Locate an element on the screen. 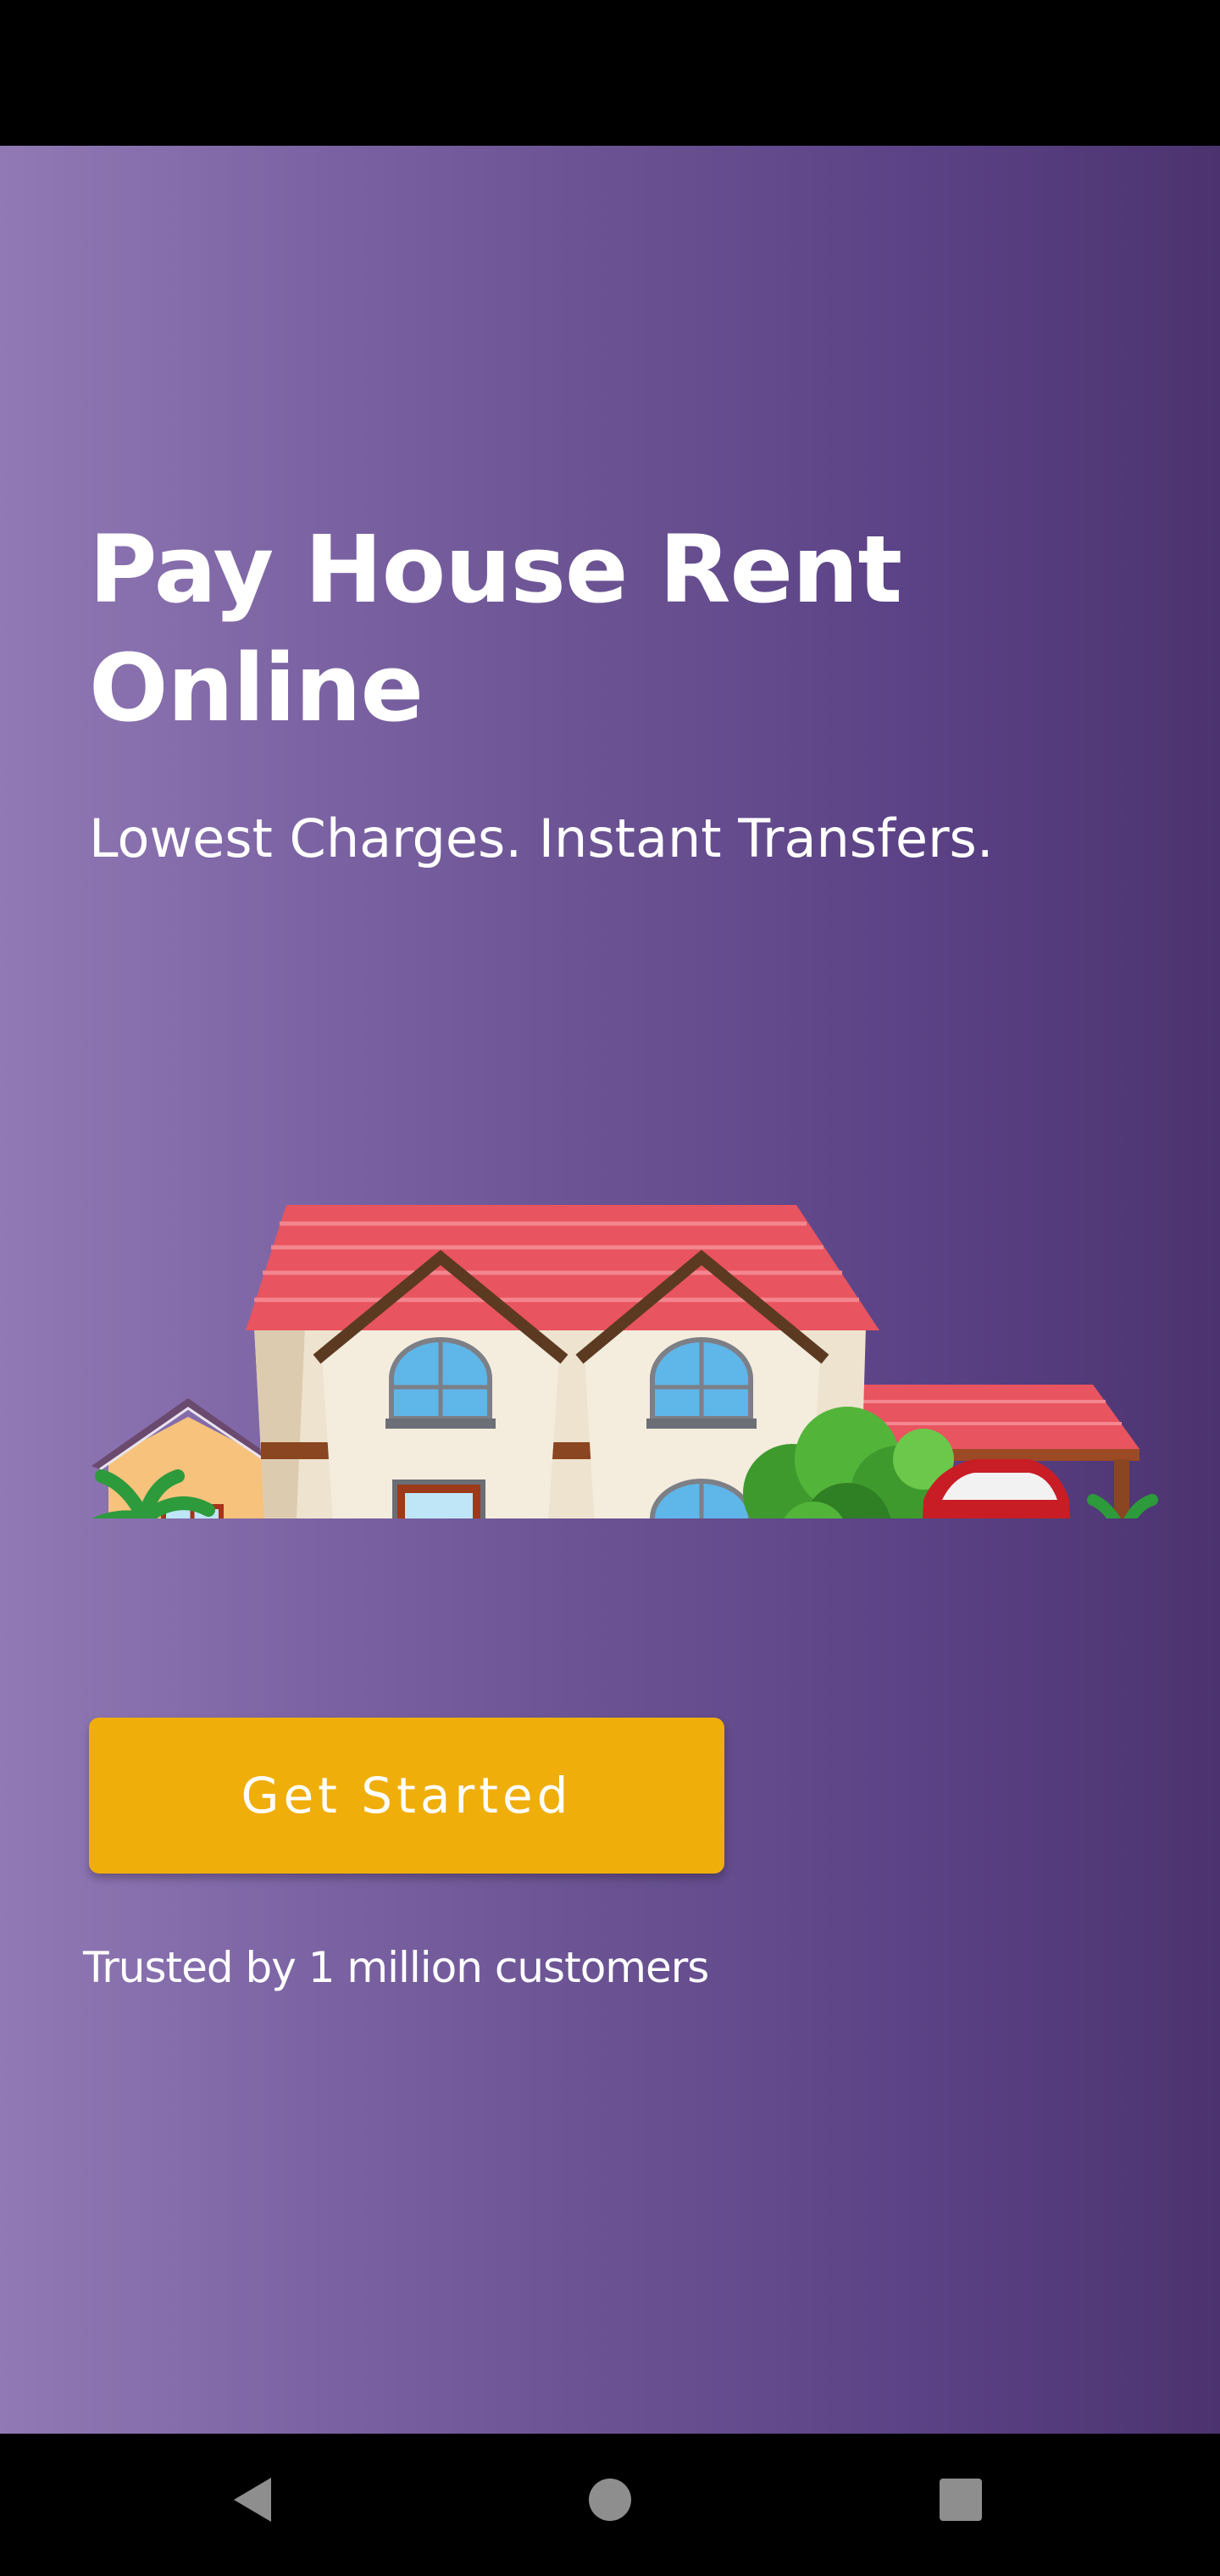  page-title: Pay House Rent Online is located at coordinates (495, 628).